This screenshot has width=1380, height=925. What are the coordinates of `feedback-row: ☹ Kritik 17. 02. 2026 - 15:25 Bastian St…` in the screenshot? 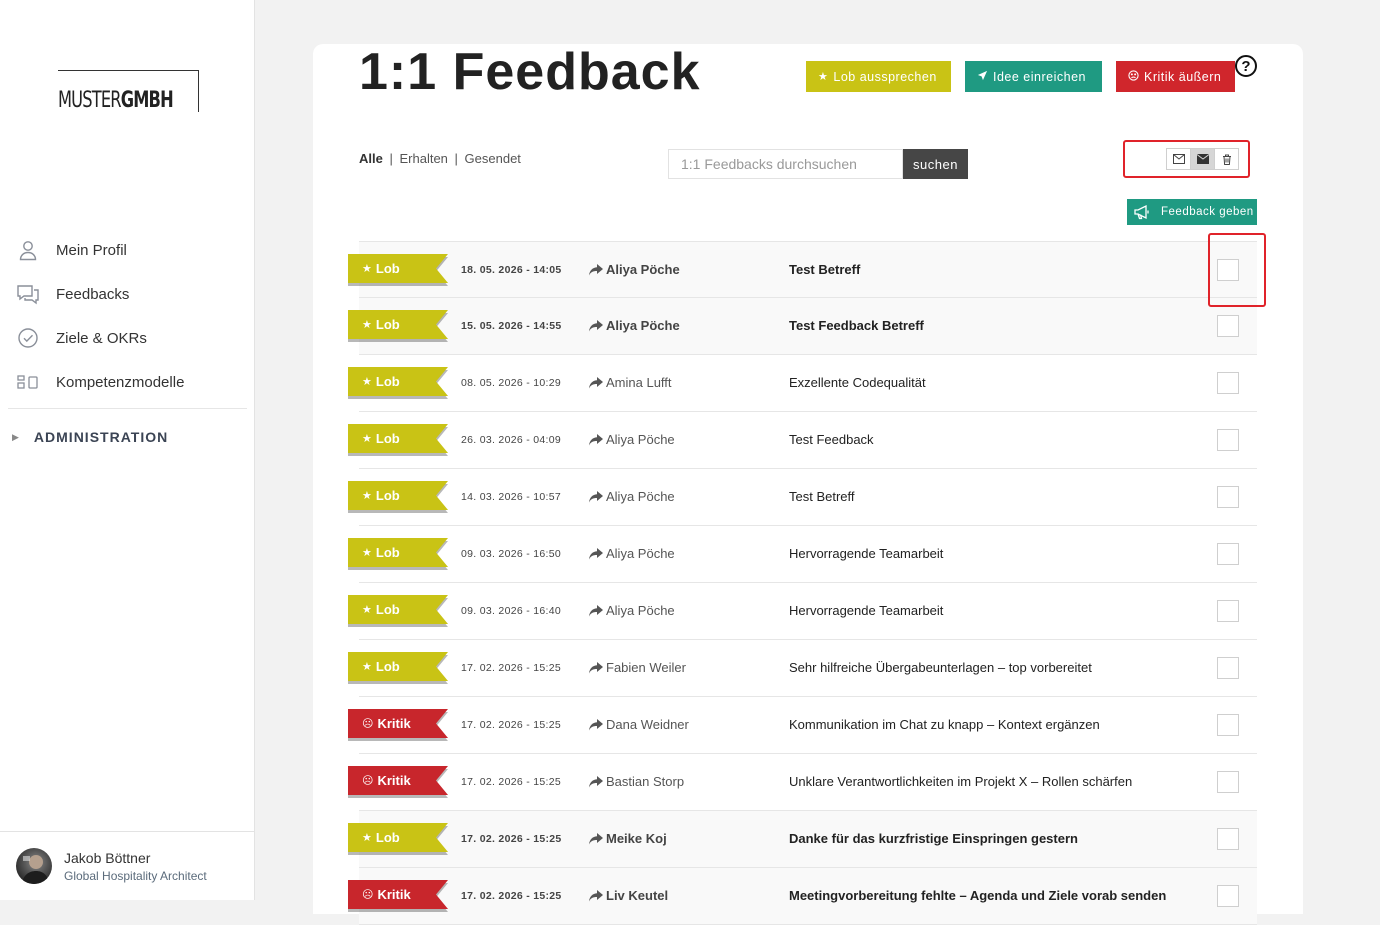 It's located at (802, 782).